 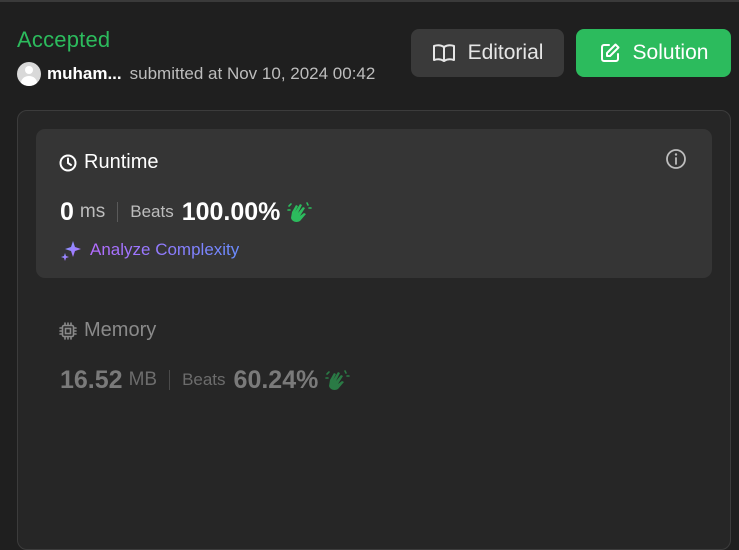 What do you see at coordinates (91, 379) in the screenshot?
I see `memory-value: 16.52` at bounding box center [91, 379].